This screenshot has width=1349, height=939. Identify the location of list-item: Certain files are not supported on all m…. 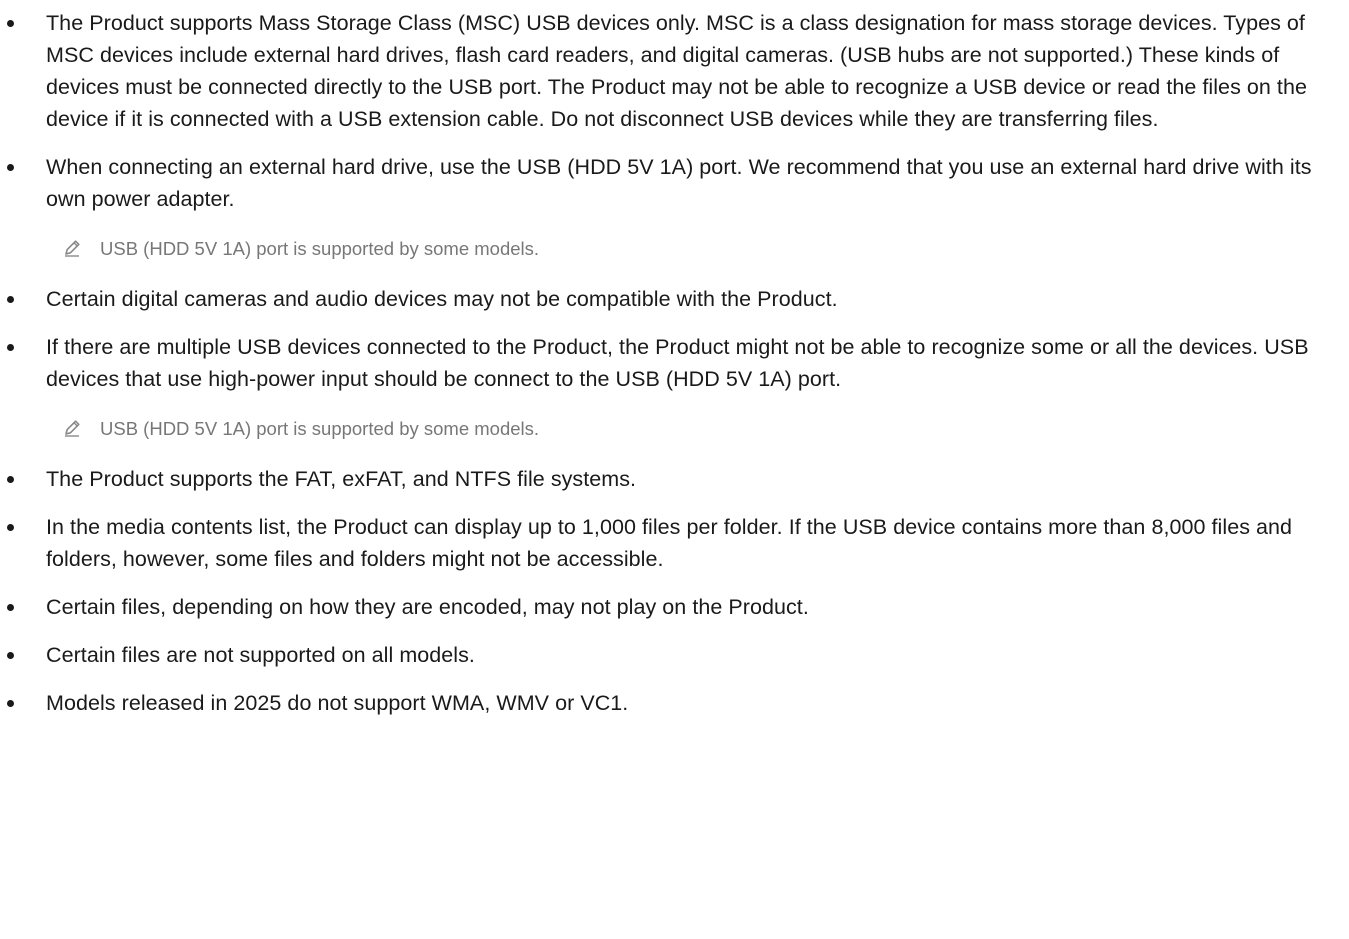
(674, 655).